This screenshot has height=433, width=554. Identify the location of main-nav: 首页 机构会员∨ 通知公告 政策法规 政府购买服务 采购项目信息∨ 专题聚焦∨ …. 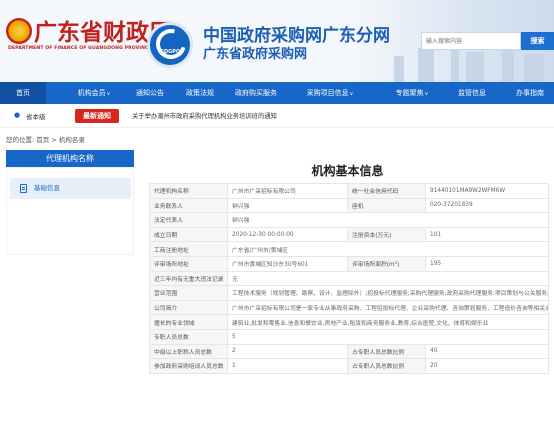
(277, 93).